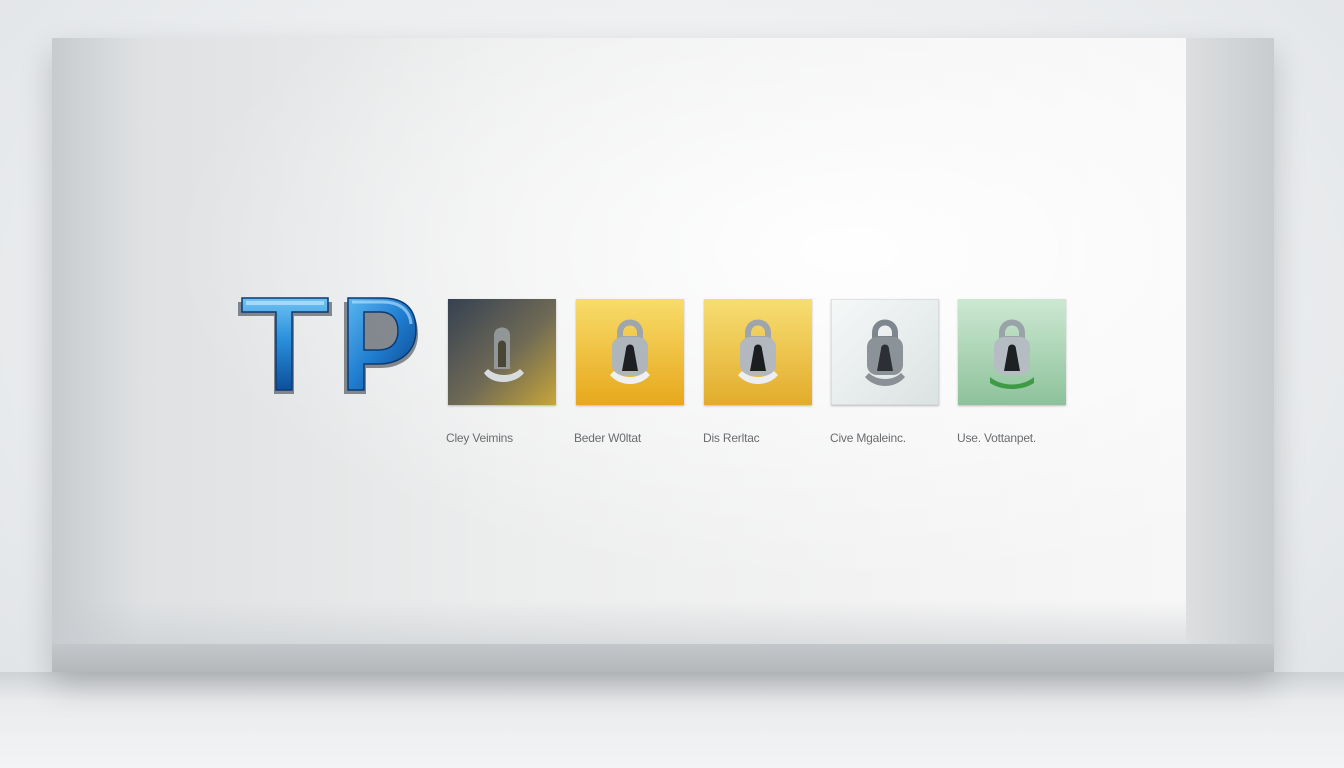 The width and height of the screenshot is (1344, 768). What do you see at coordinates (997, 438) in the screenshot?
I see `tile-5-label: Use. Vottanpet.` at bounding box center [997, 438].